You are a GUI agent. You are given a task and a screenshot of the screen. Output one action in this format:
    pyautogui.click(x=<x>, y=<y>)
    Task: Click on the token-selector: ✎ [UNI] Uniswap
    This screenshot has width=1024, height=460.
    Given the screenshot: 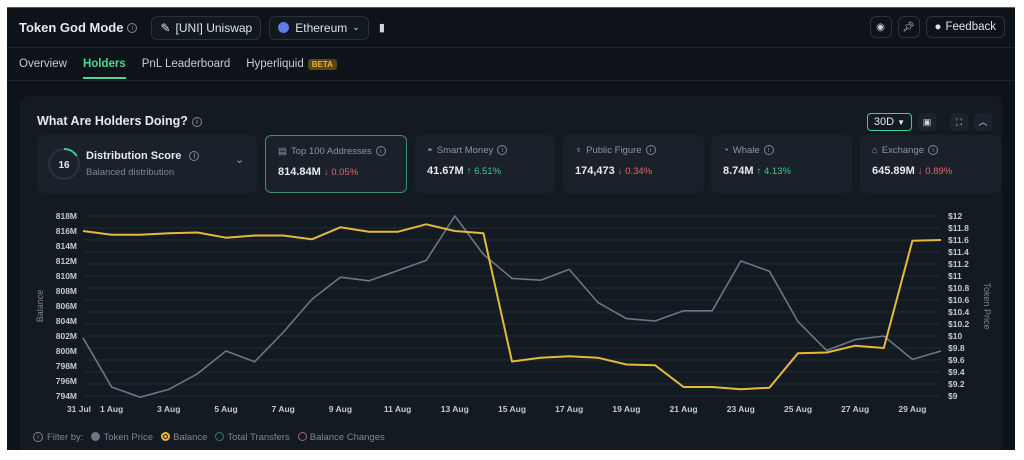 What is the action you would take?
    pyautogui.click(x=206, y=27)
    